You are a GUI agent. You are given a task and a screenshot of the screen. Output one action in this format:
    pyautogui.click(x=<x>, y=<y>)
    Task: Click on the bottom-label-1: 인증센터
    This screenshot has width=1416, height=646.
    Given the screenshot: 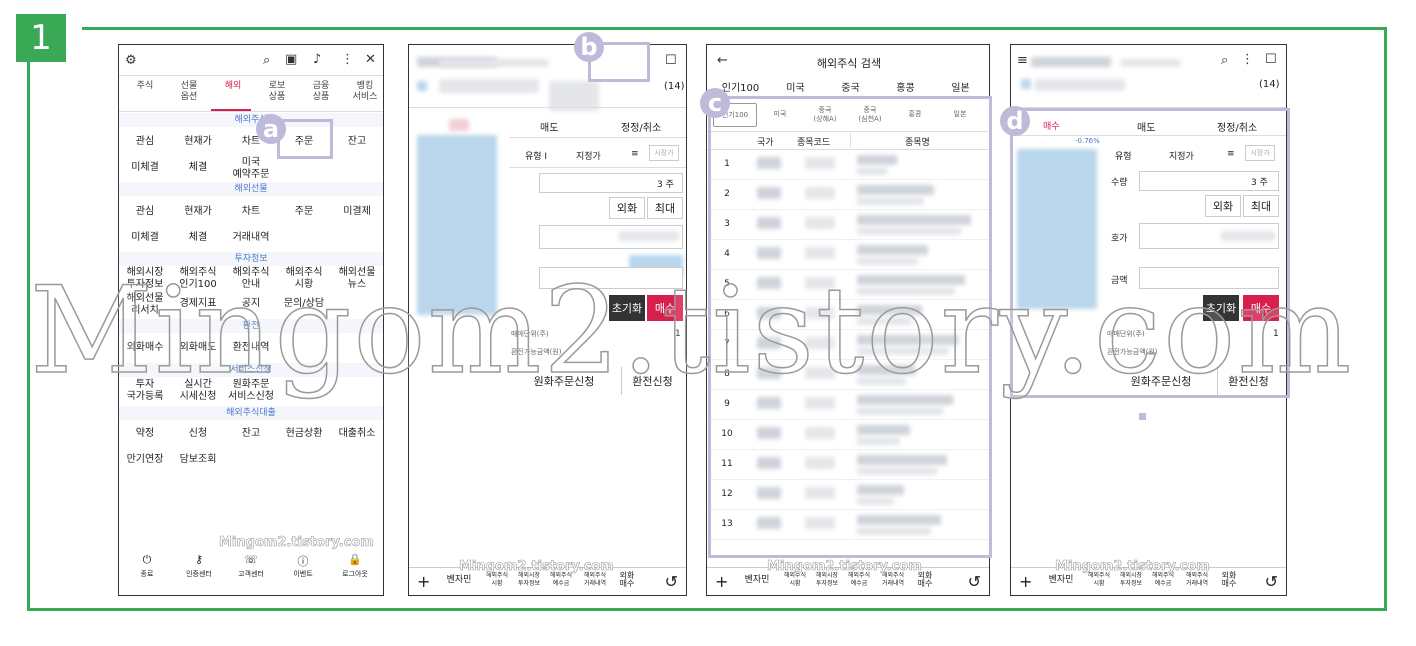 What is the action you would take?
    pyautogui.click(x=199, y=574)
    